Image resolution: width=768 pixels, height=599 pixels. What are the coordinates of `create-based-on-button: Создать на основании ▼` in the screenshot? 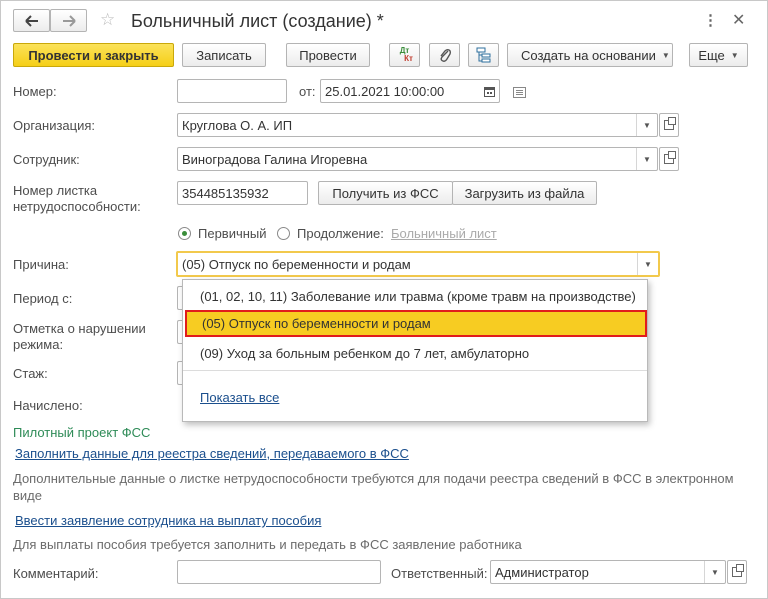 It's located at (590, 55).